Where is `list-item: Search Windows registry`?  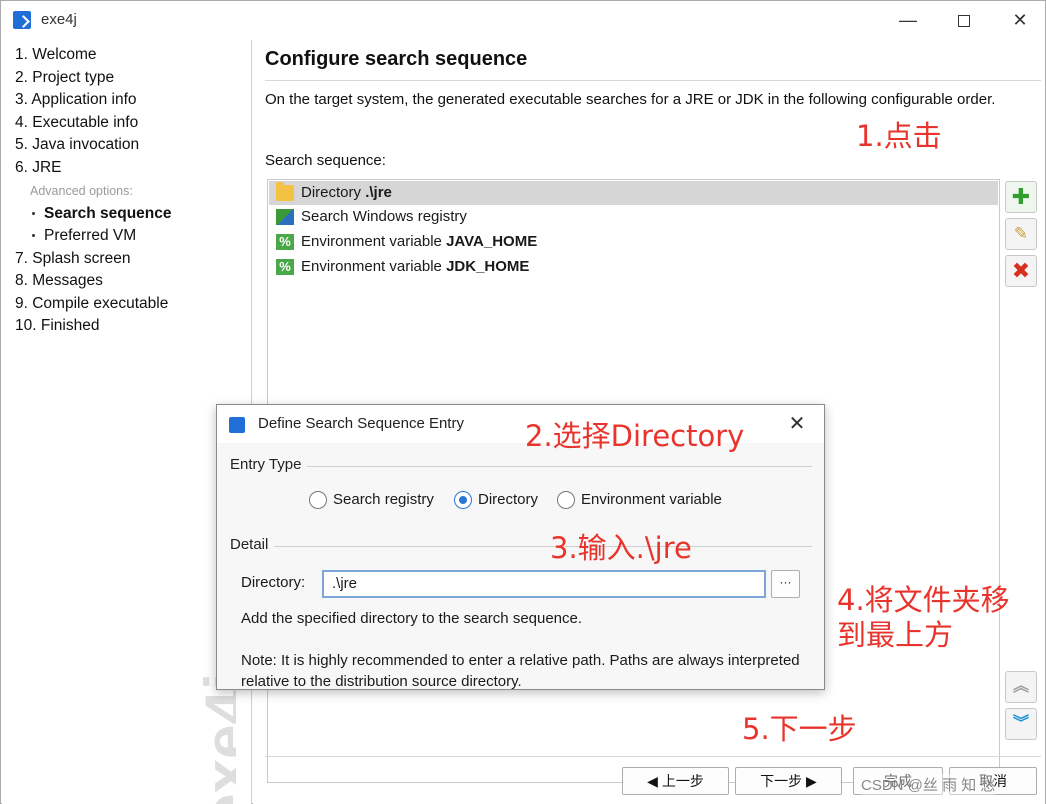 list-item: Search Windows registry is located at coordinates (633, 217).